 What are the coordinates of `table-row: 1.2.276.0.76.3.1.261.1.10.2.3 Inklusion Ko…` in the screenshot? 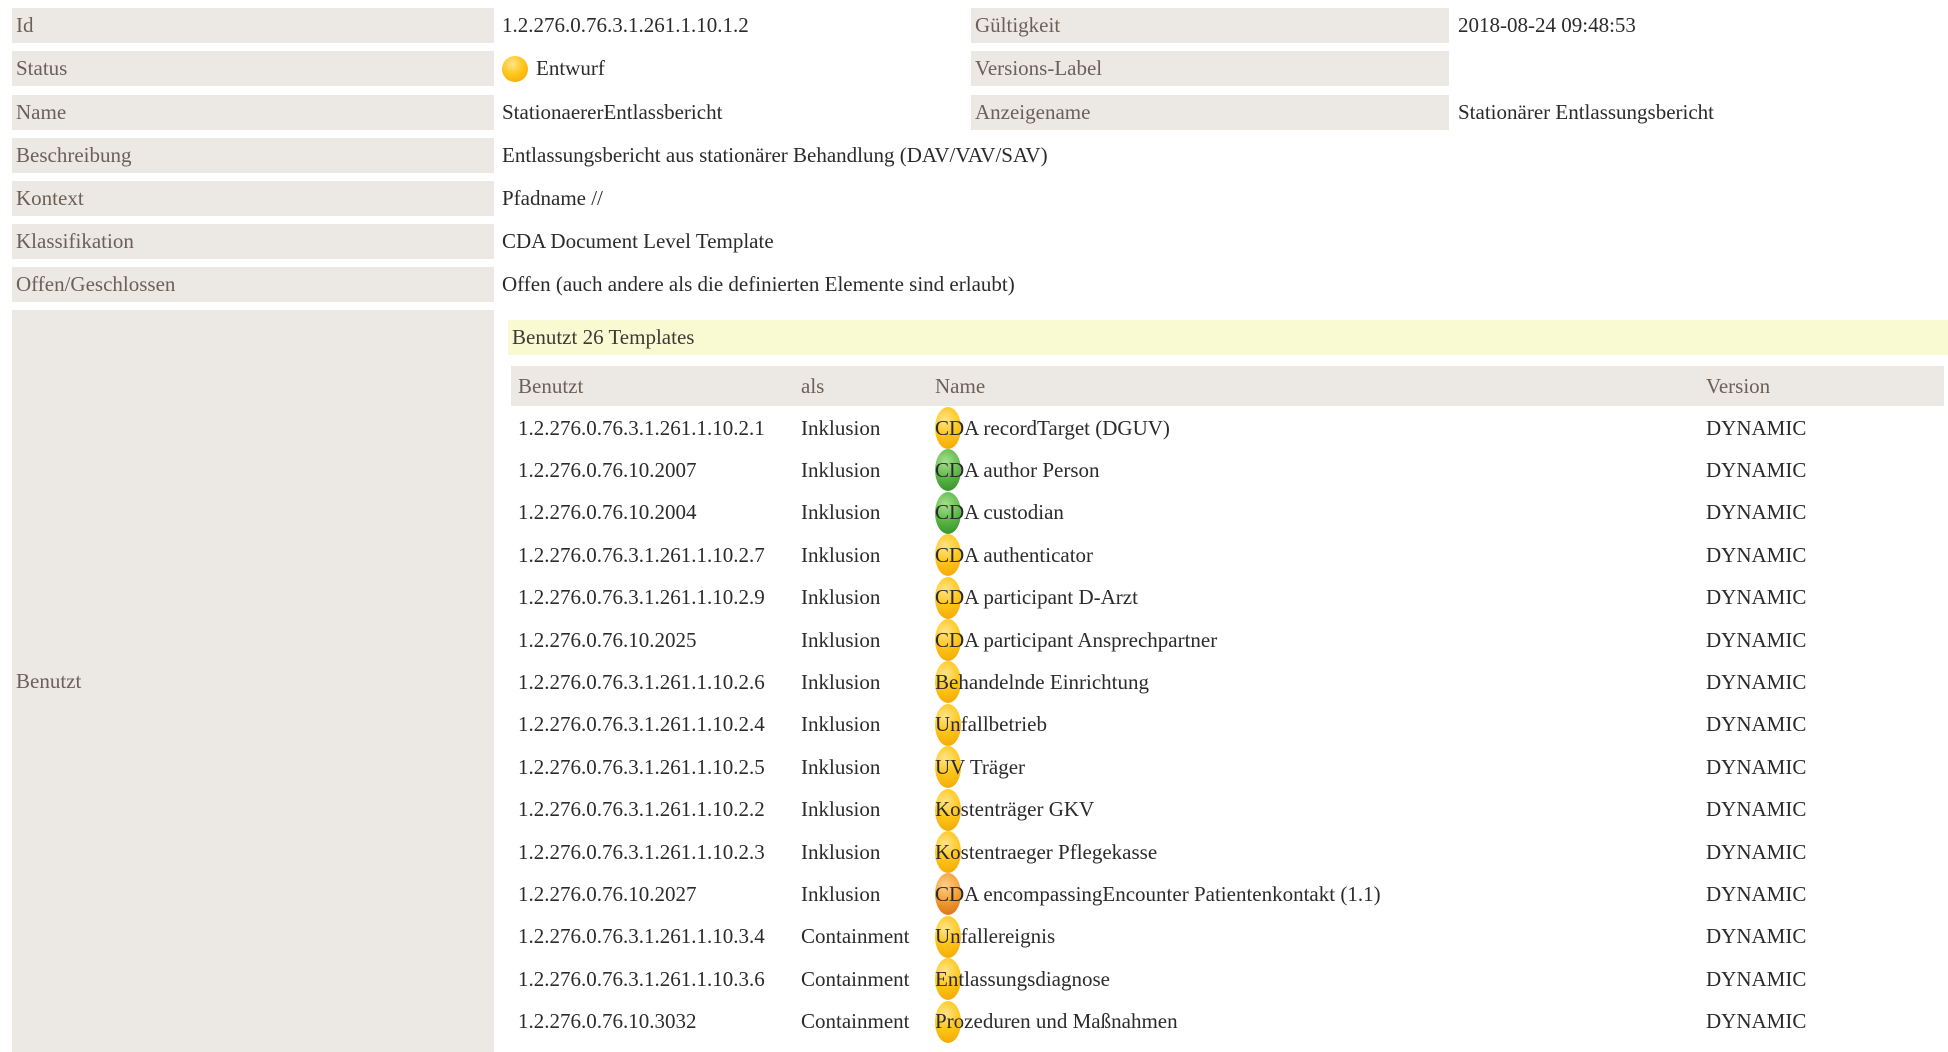 It's located at (1227, 852).